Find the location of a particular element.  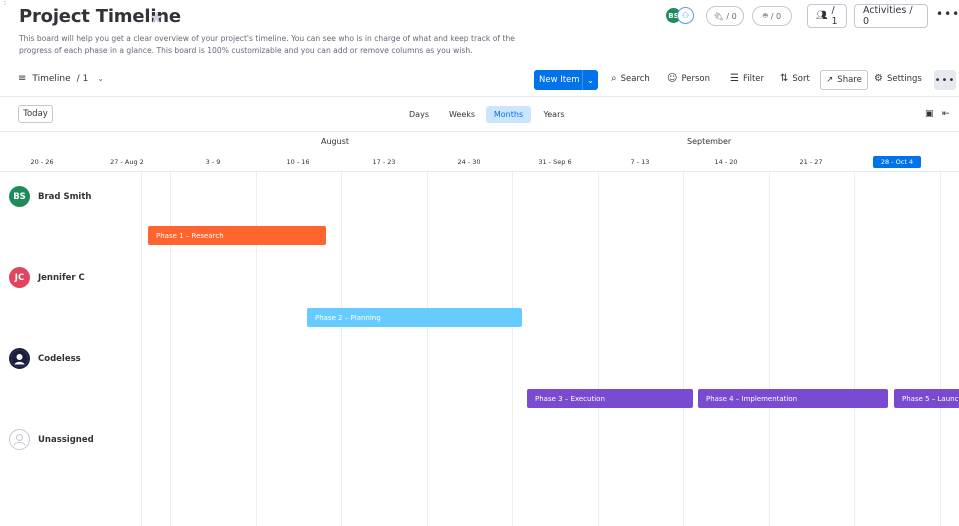

members-button: 👥︎ / 1 is located at coordinates (827, 16).